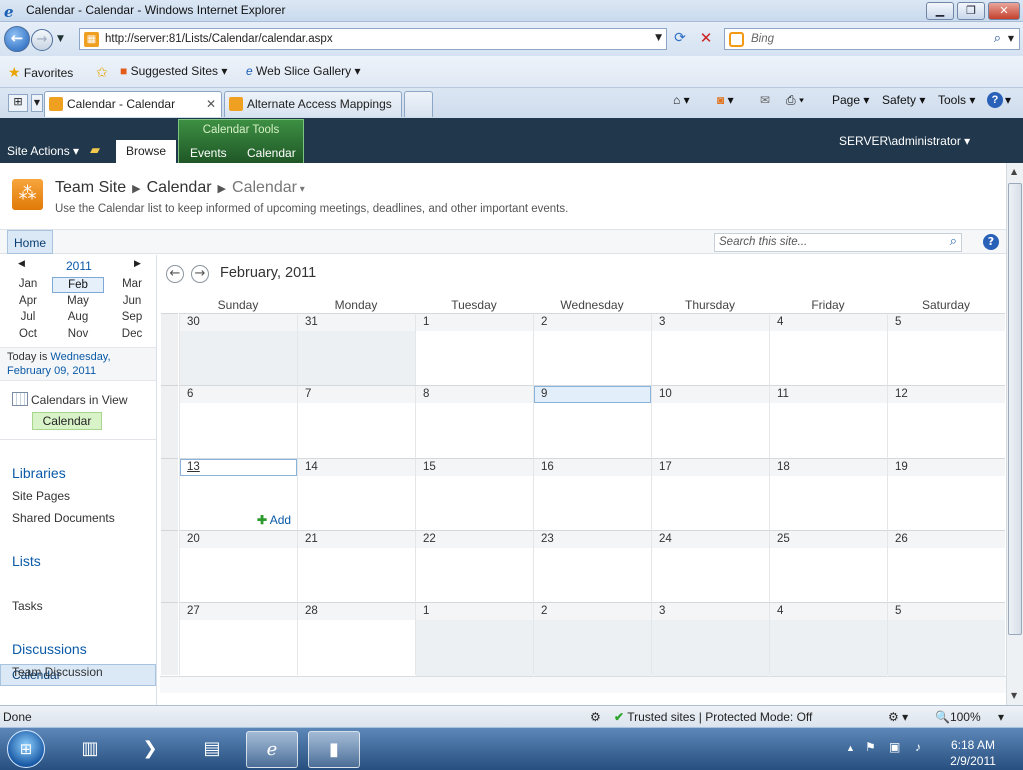 The width and height of the screenshot is (1023, 770). I want to click on calendar-day-cell: 31, so click(356, 350).